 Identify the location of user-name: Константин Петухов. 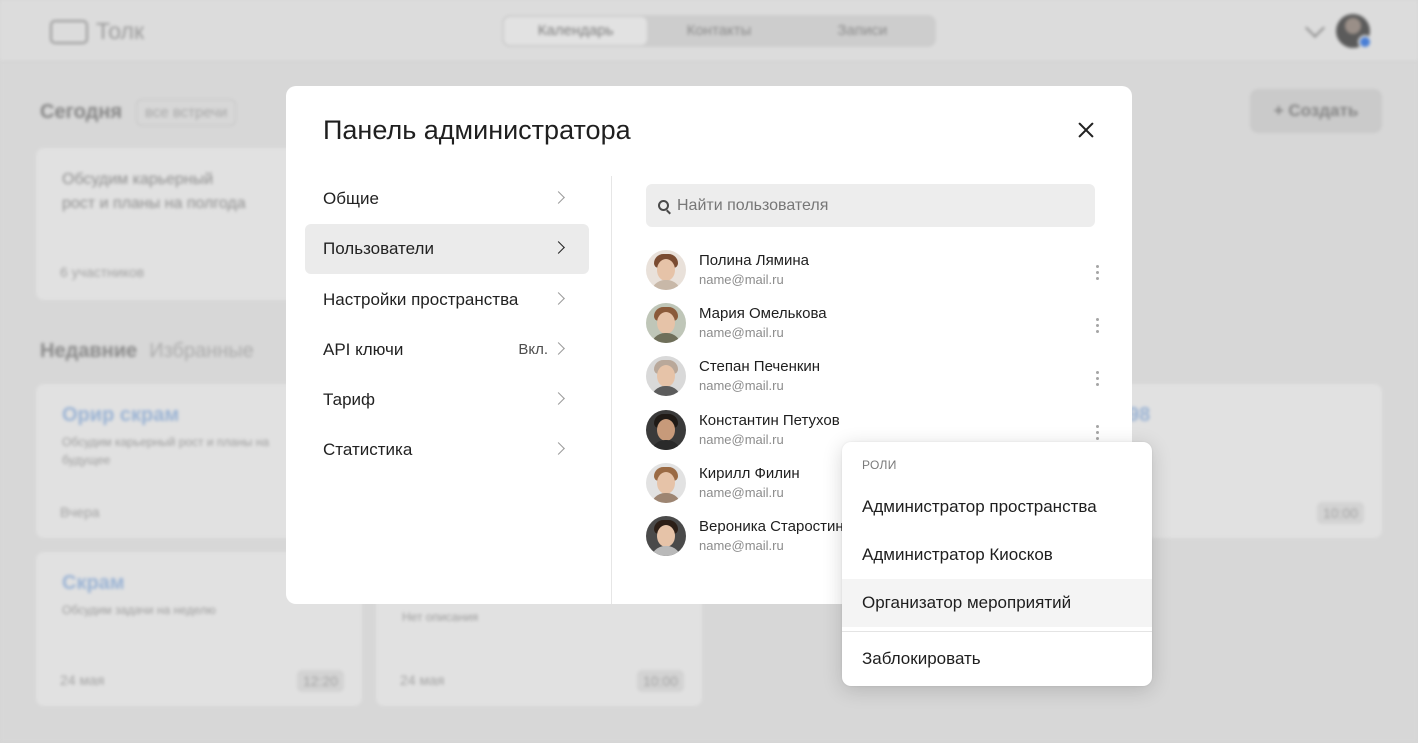
(769, 420).